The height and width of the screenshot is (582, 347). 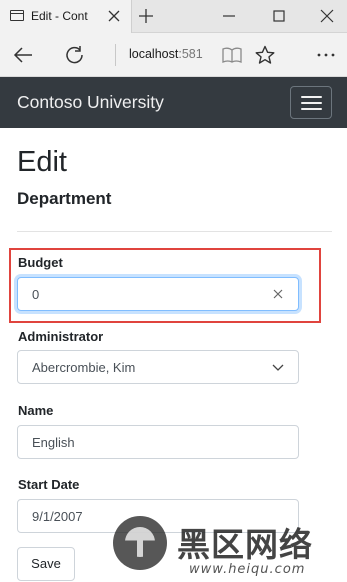 What do you see at coordinates (278, 294) in the screenshot?
I see `clear-input-icon` at bounding box center [278, 294].